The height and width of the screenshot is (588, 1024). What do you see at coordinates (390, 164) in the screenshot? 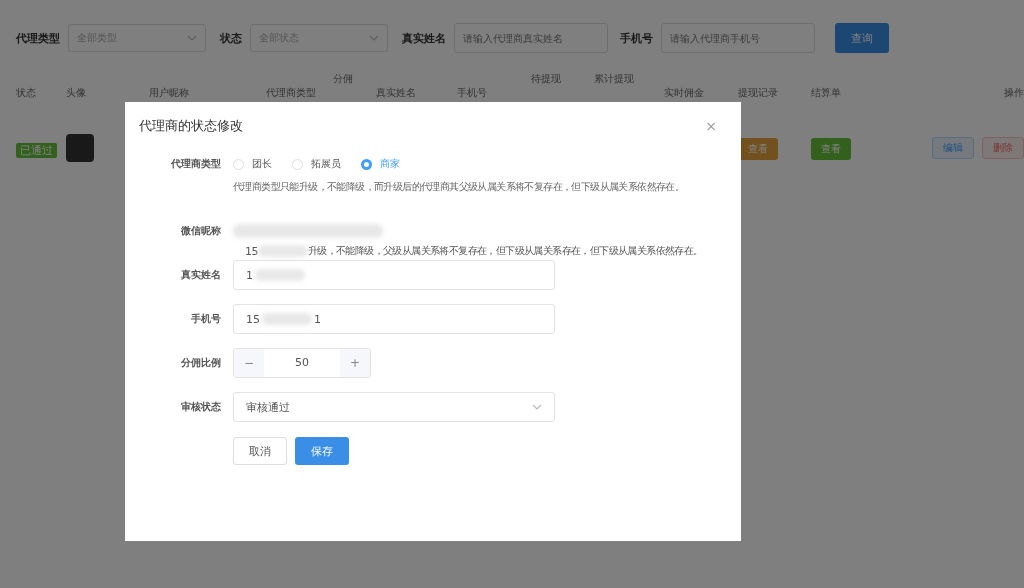
I see `radio-label: 商家` at bounding box center [390, 164].